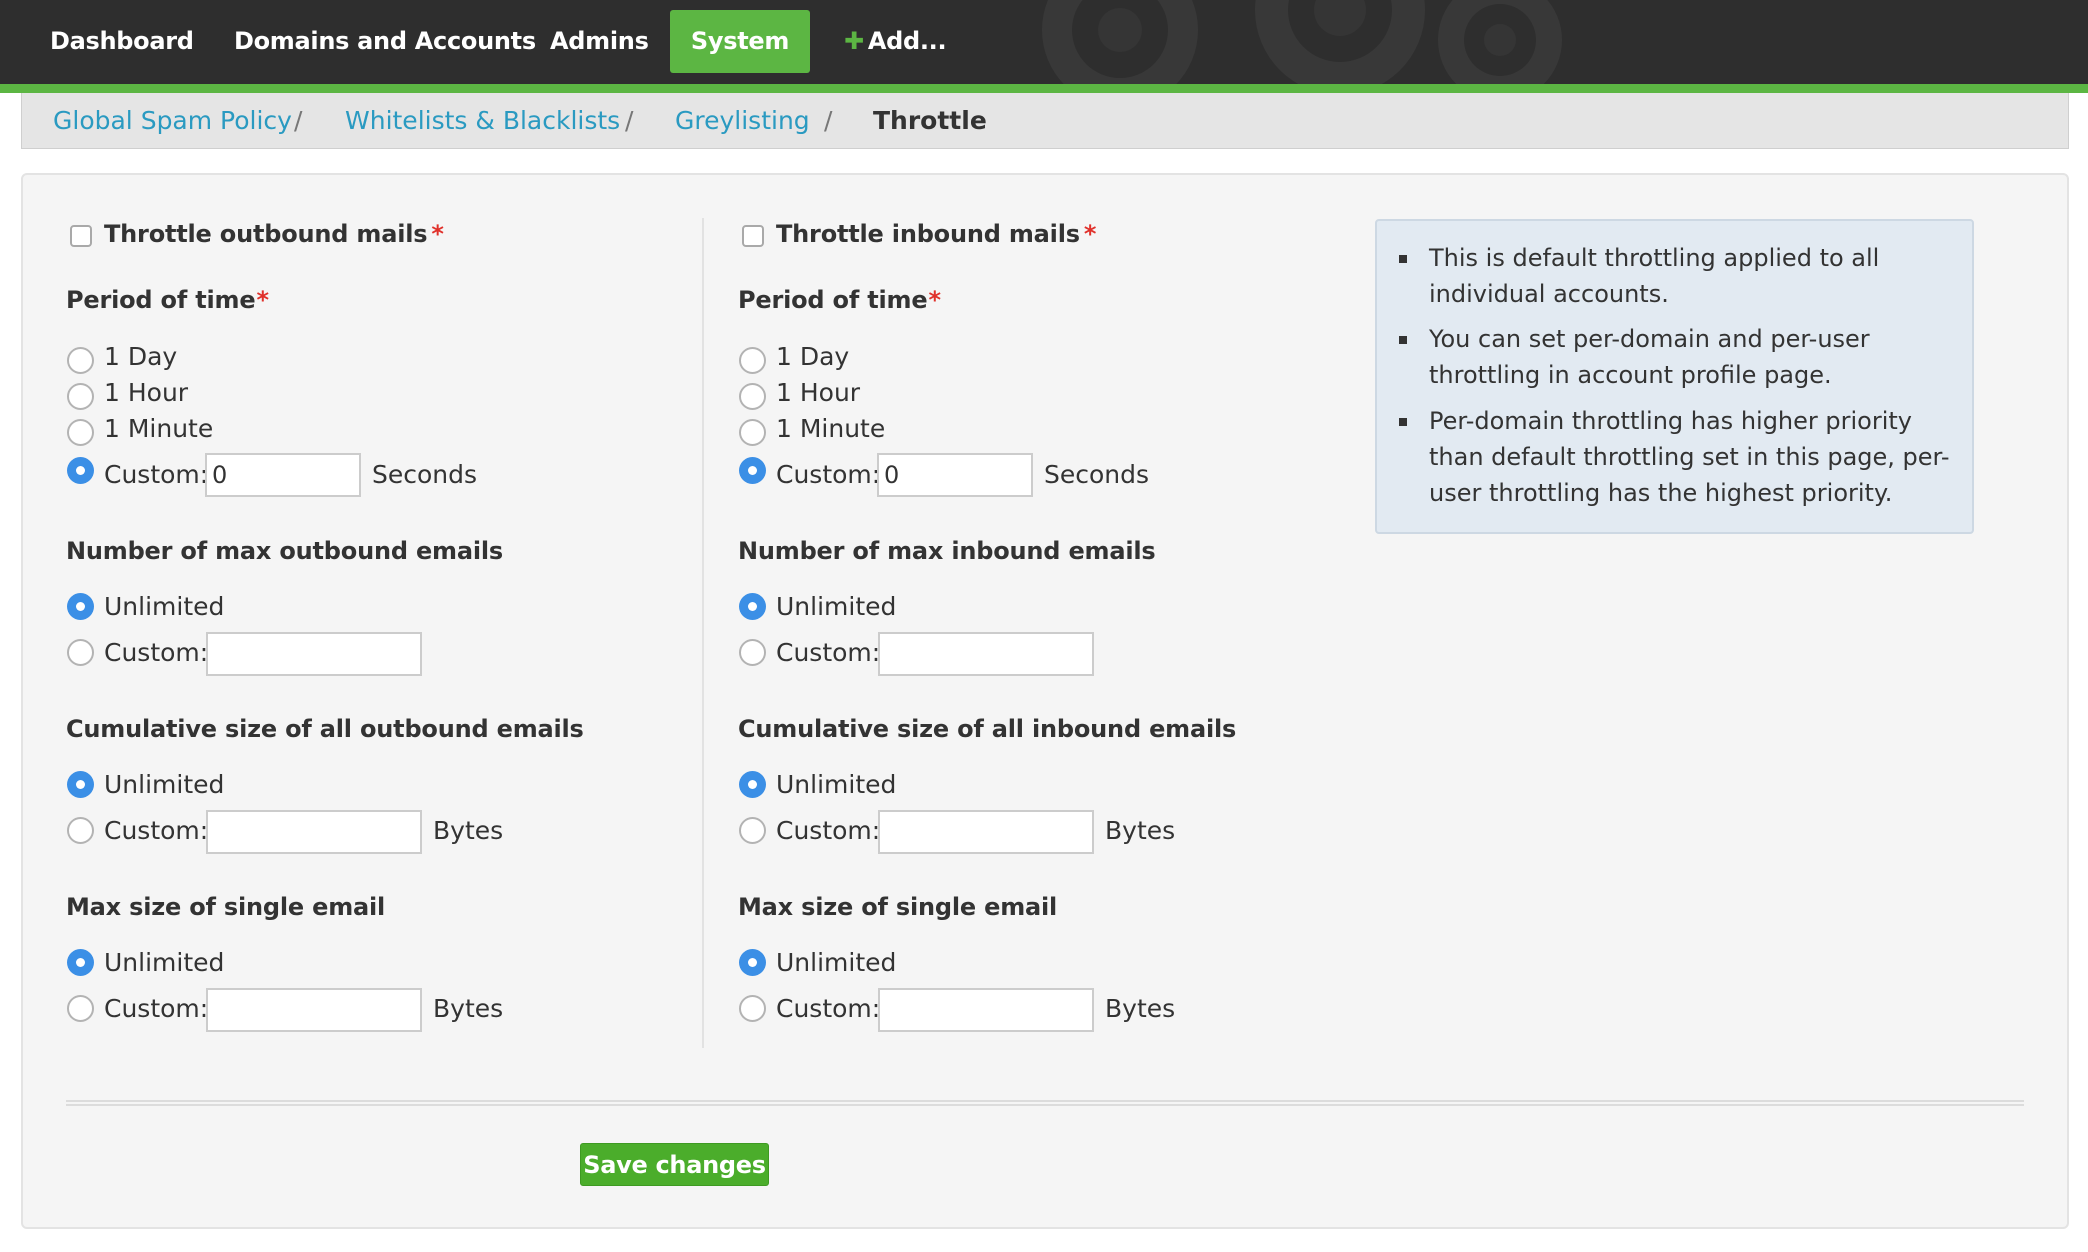  I want to click on inbound-period-1-day-radio, so click(752, 360).